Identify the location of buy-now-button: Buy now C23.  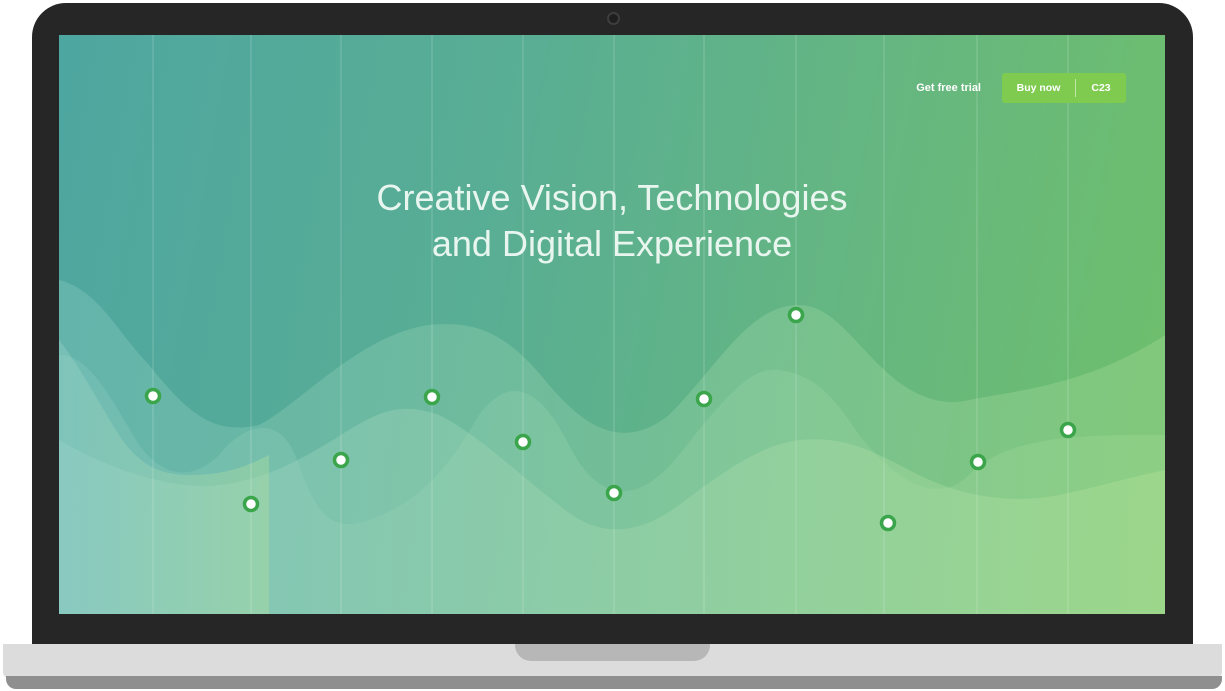
(1064, 88).